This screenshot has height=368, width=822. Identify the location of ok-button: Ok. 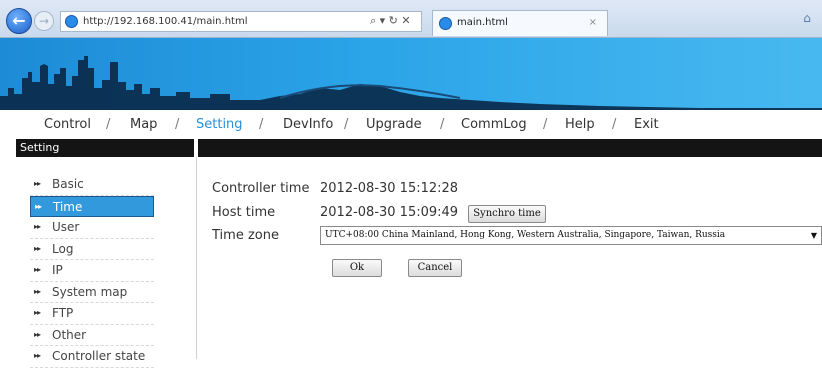
(357, 268).